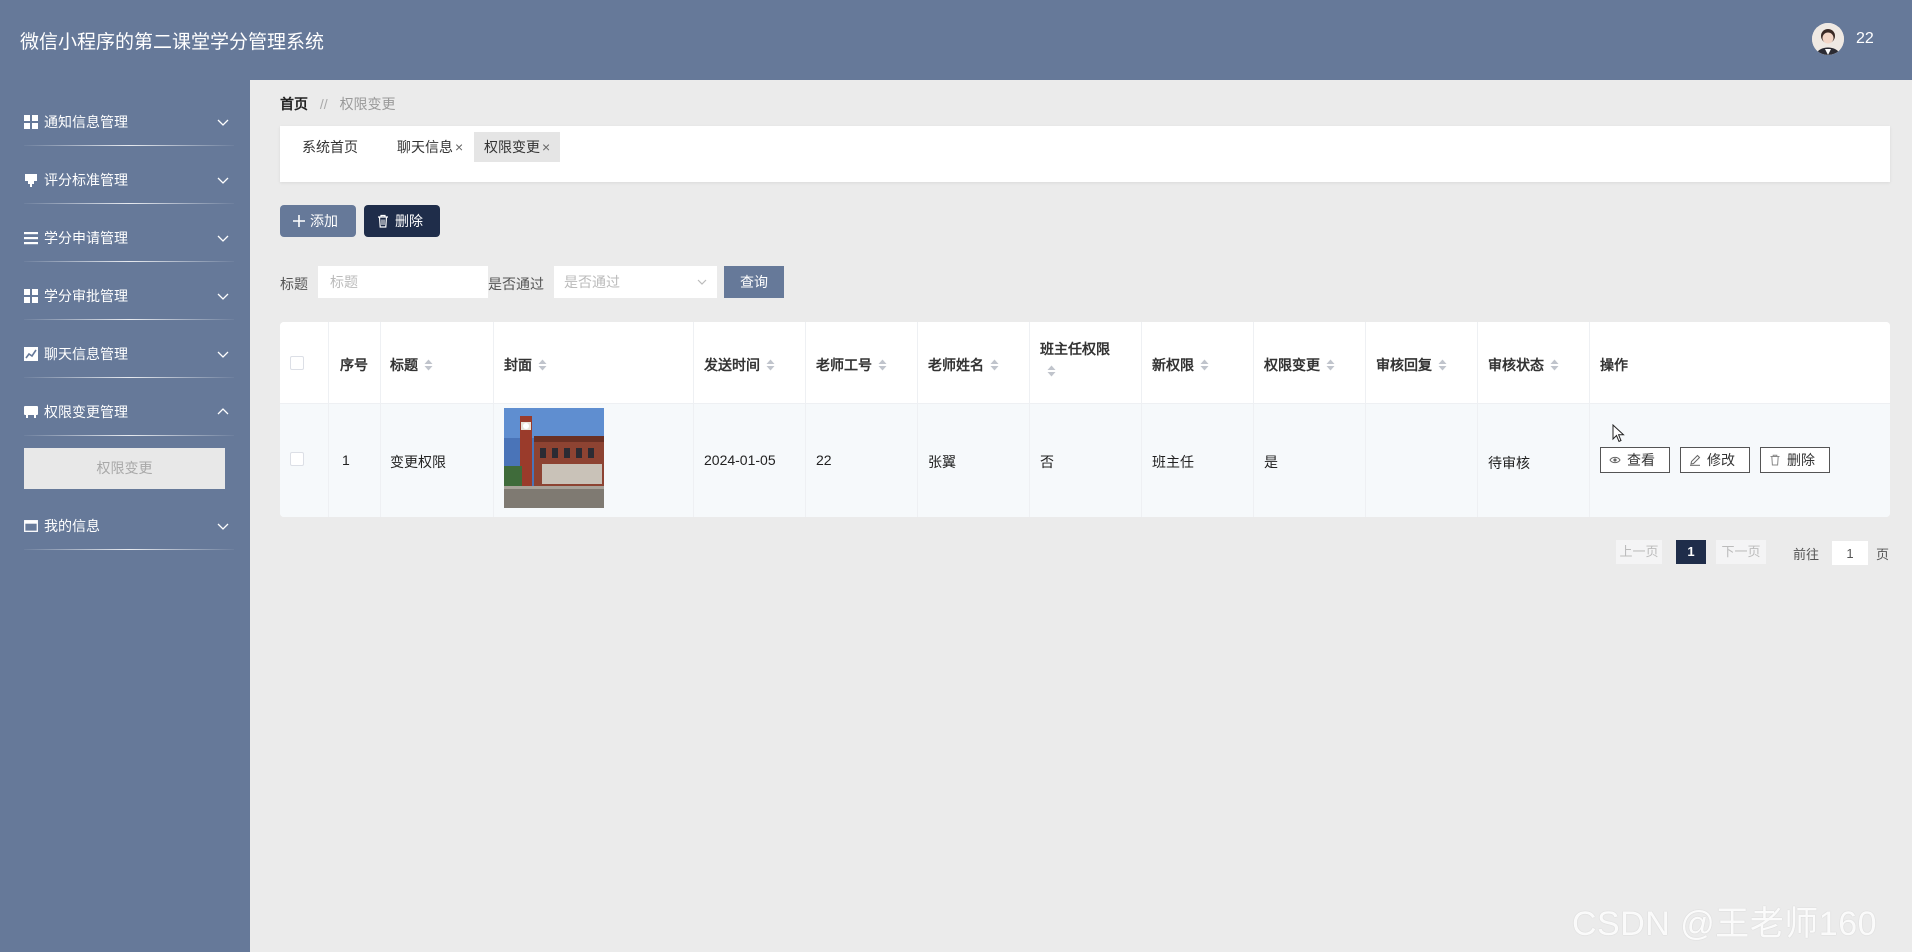 The width and height of the screenshot is (1912, 952). I want to click on row-checkbox, so click(297, 459).